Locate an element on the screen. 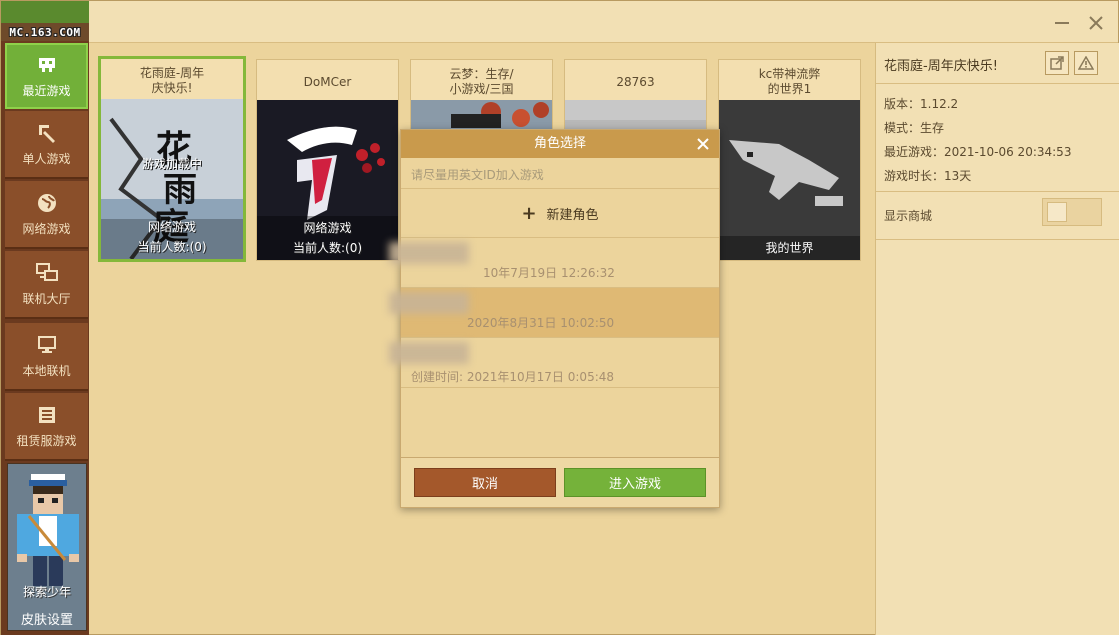 This screenshot has width=1119, height=635. sidebar-item-network-games: 网络游戏 is located at coordinates (46, 215).